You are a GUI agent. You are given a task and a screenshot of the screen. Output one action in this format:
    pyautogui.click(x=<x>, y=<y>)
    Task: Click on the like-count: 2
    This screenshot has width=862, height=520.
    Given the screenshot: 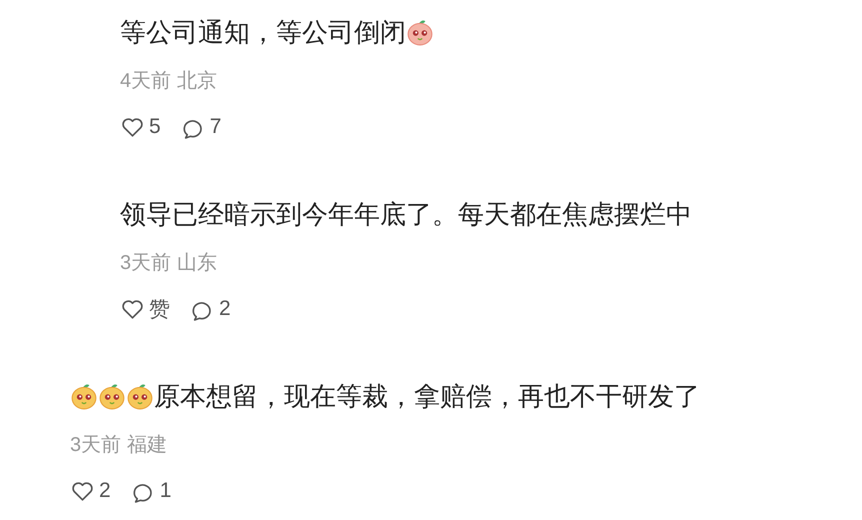 What is the action you would take?
    pyautogui.click(x=105, y=491)
    